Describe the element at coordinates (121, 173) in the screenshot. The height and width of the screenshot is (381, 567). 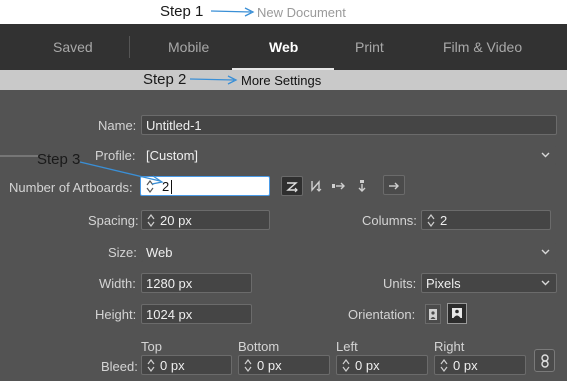
I see `step3-arrow` at that location.